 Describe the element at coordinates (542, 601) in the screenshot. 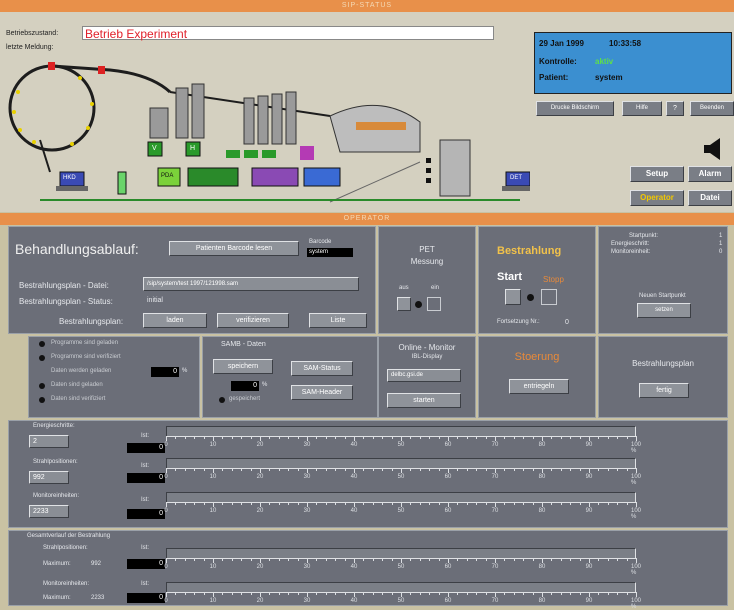

I see `scale-label: 80` at that location.